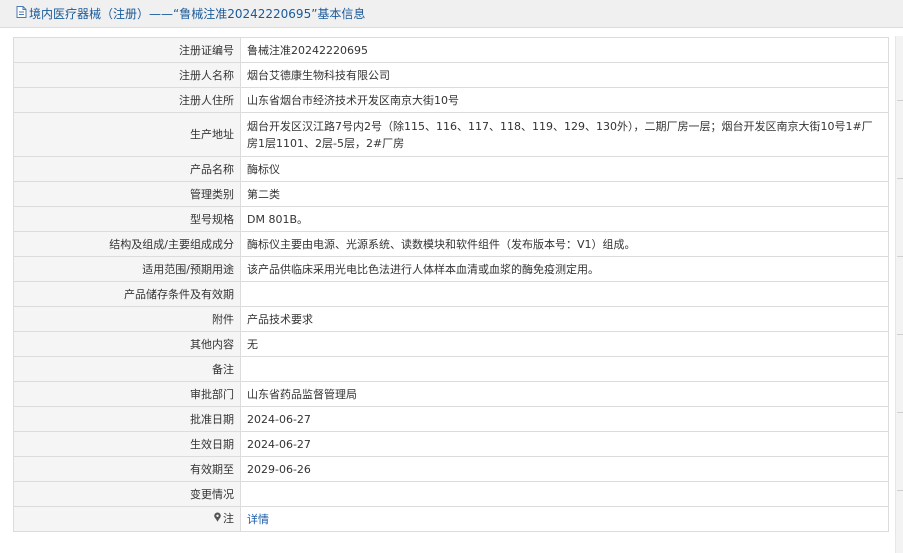 The width and height of the screenshot is (903, 553). What do you see at coordinates (564, 269) in the screenshot?
I see `row-value: 该产品供临床采用光电比色法进行人体样本血清或血浆的酶免疫测定用。` at bounding box center [564, 269].